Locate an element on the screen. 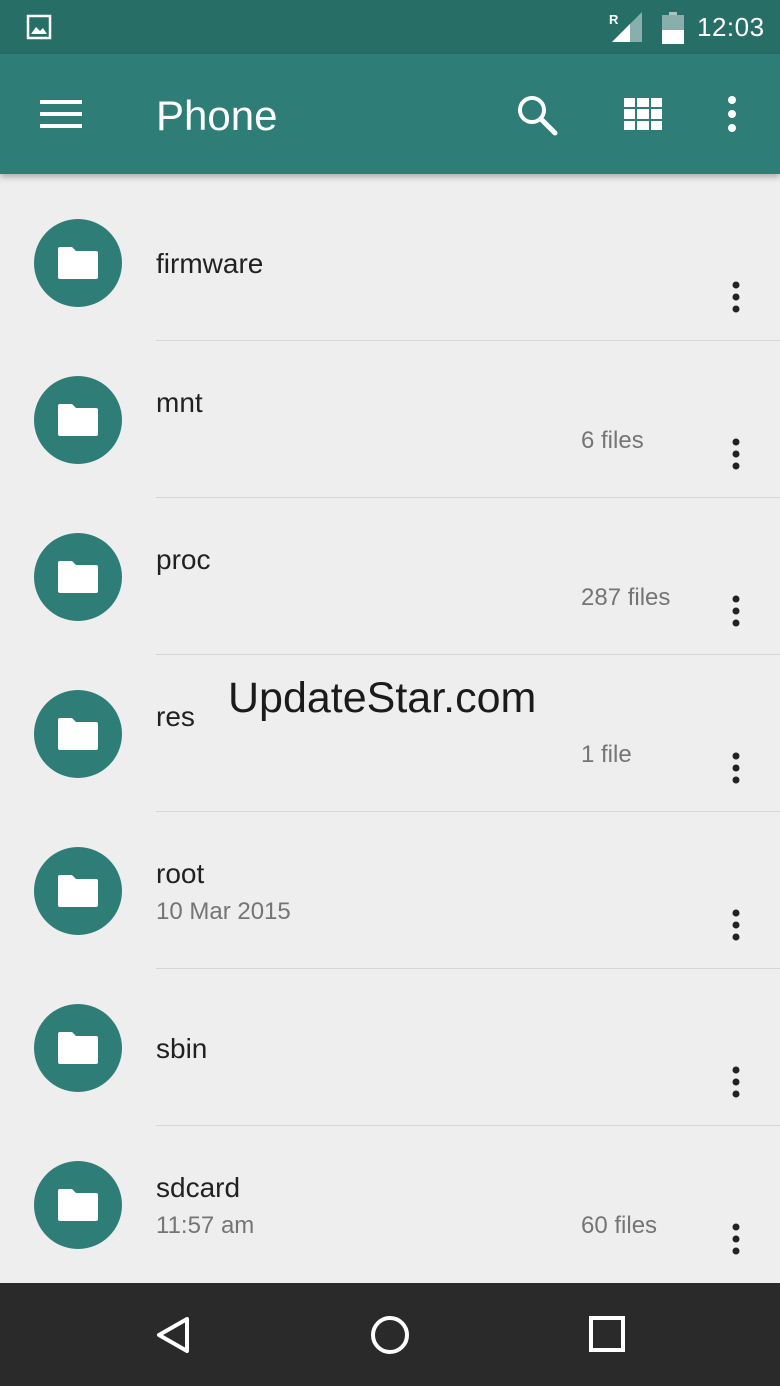  list-item: firmware is located at coordinates (390, 262).